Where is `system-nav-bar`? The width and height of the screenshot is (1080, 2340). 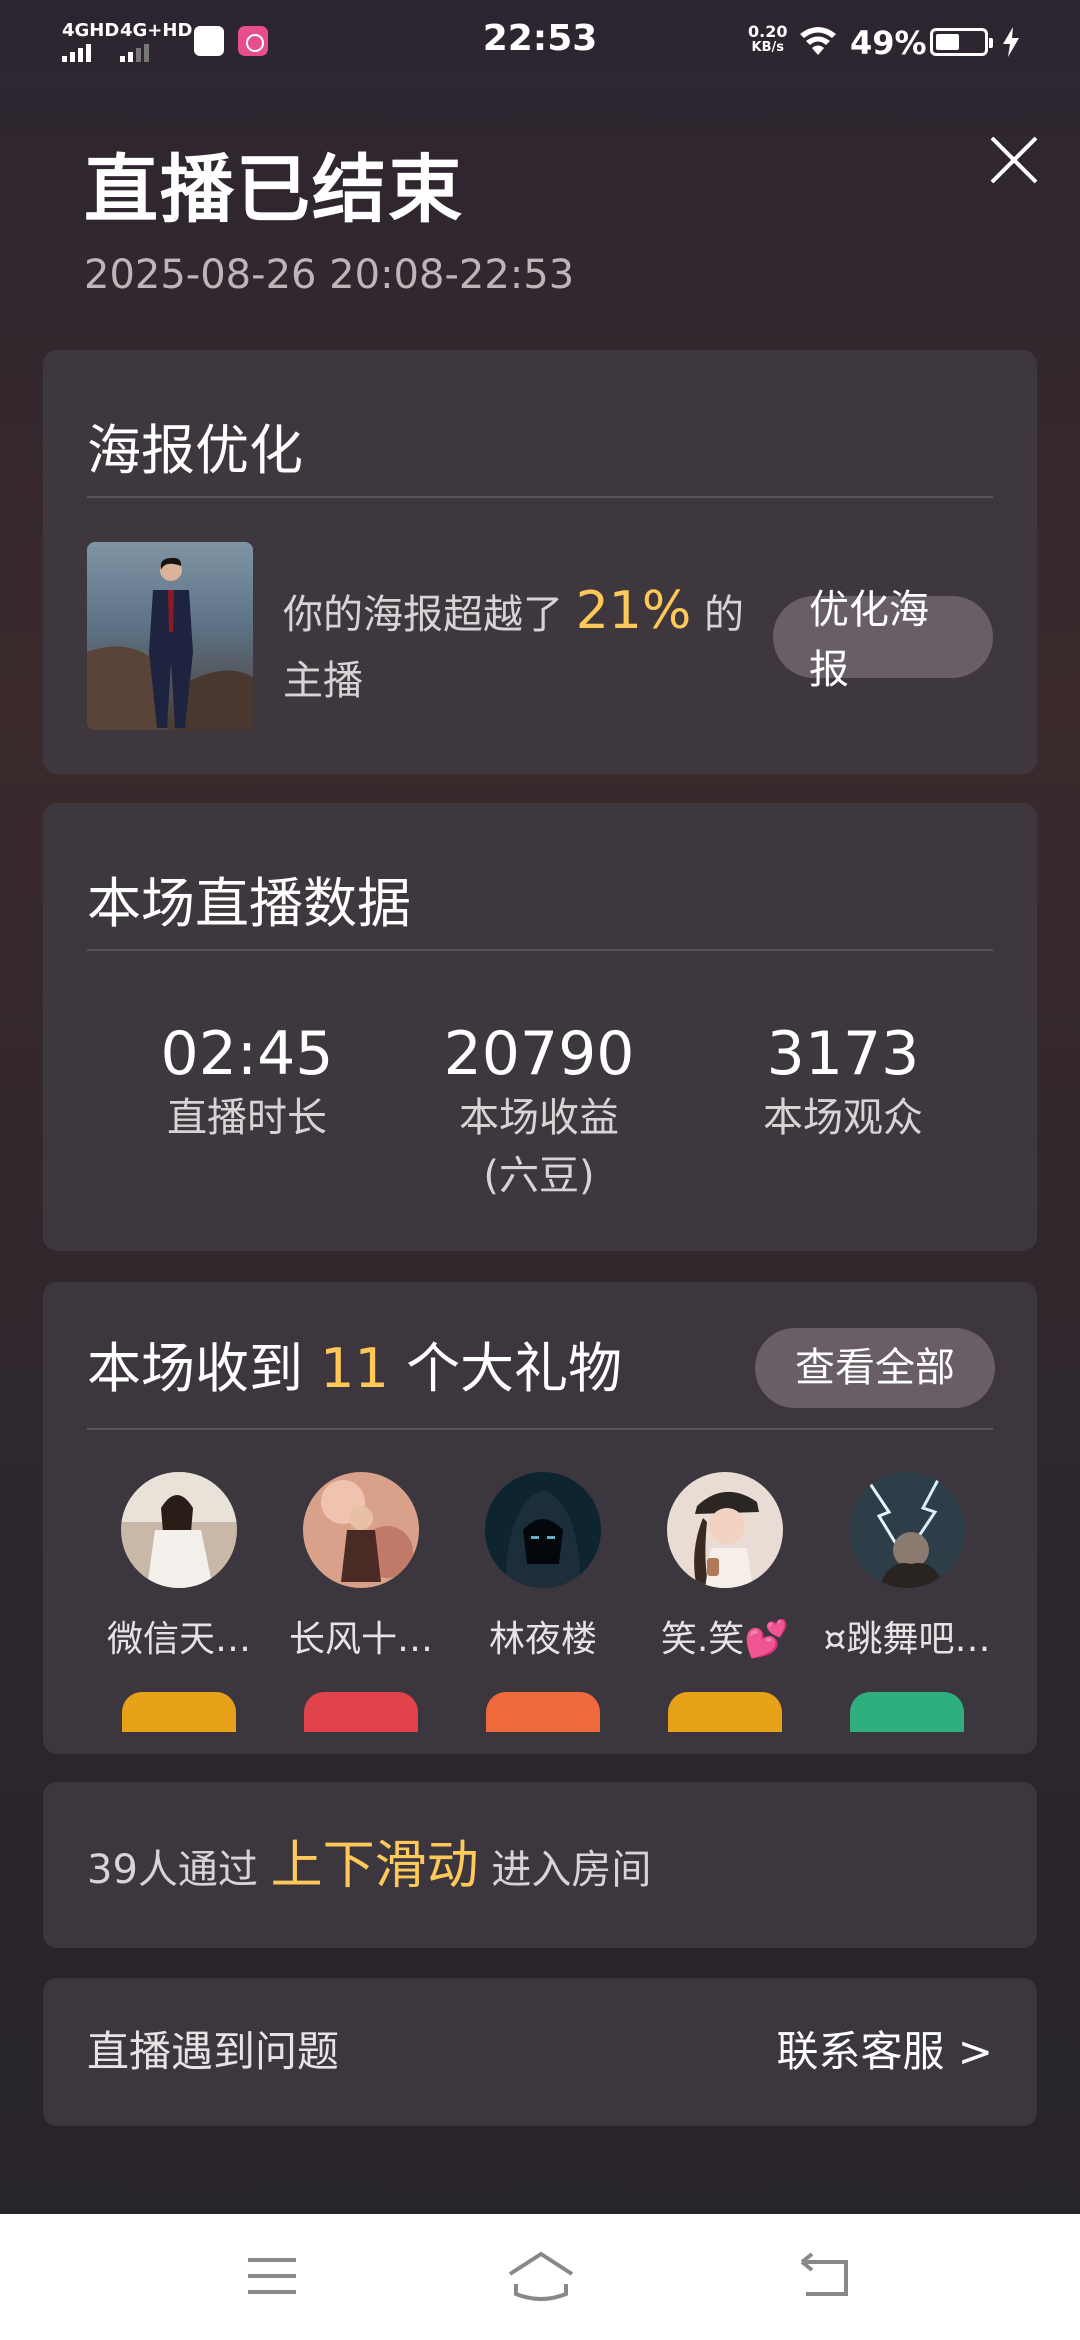 system-nav-bar is located at coordinates (540, 2277).